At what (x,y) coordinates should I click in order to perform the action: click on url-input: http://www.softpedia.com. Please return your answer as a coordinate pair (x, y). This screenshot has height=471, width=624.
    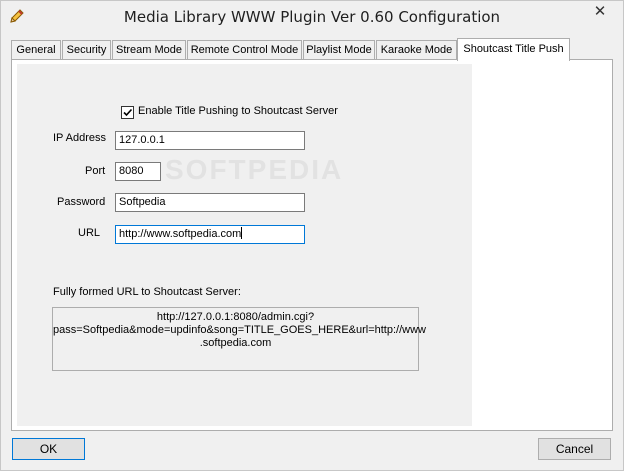
    Looking at the image, I should click on (210, 234).